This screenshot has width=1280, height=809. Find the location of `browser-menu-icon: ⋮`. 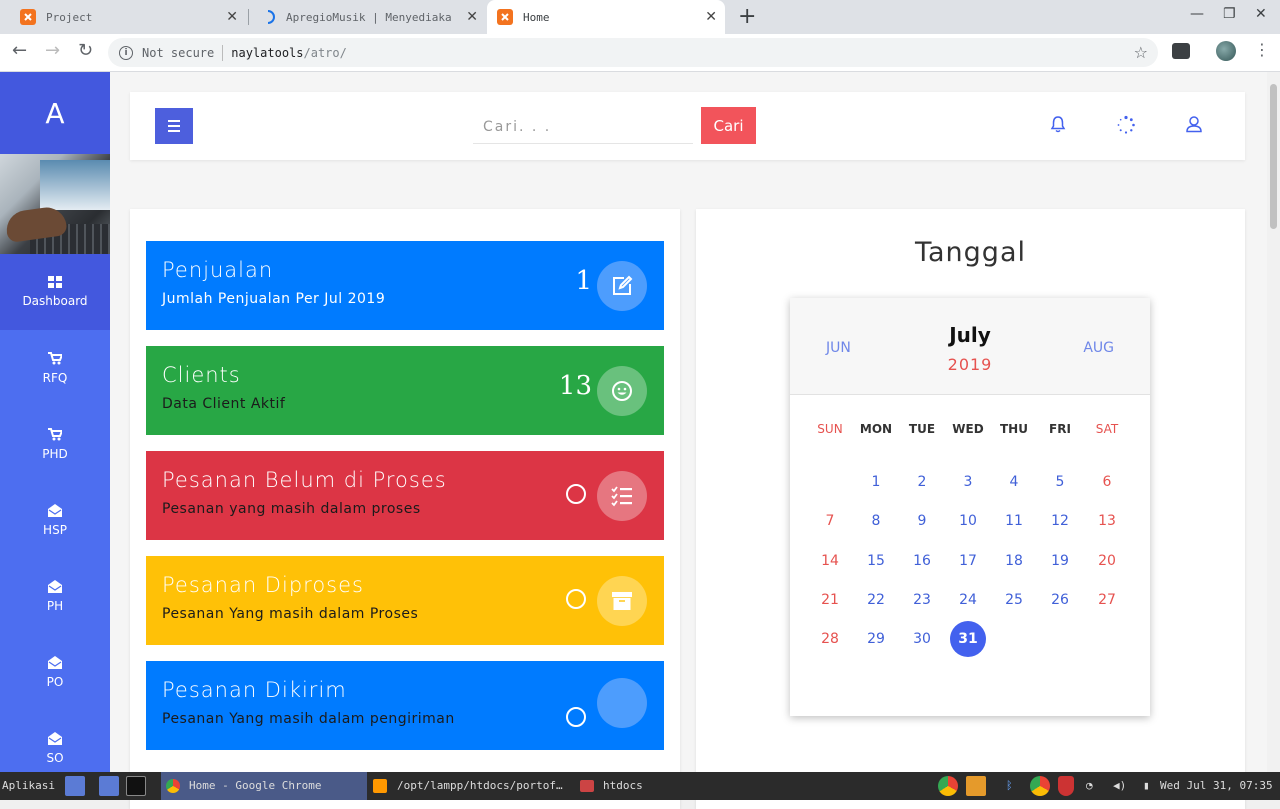

browser-menu-icon: ⋮ is located at coordinates (1262, 49).